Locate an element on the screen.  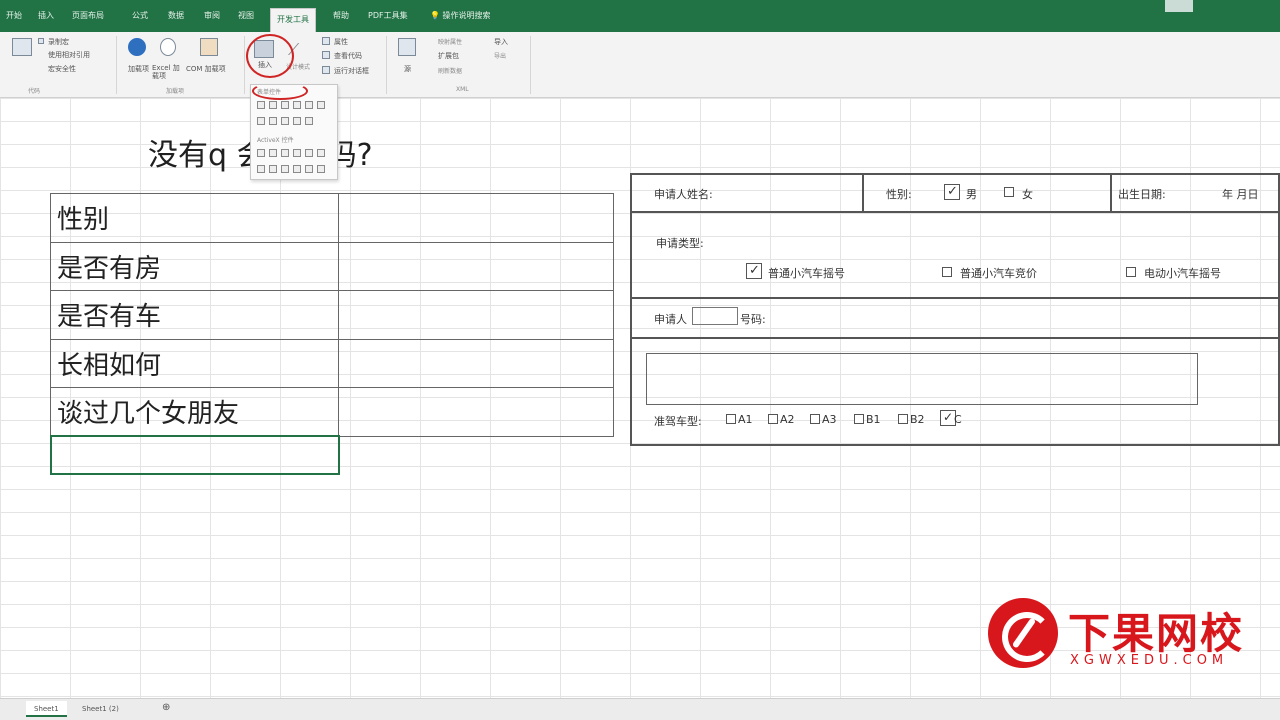
run-dialog-icon is located at coordinates (326, 70).